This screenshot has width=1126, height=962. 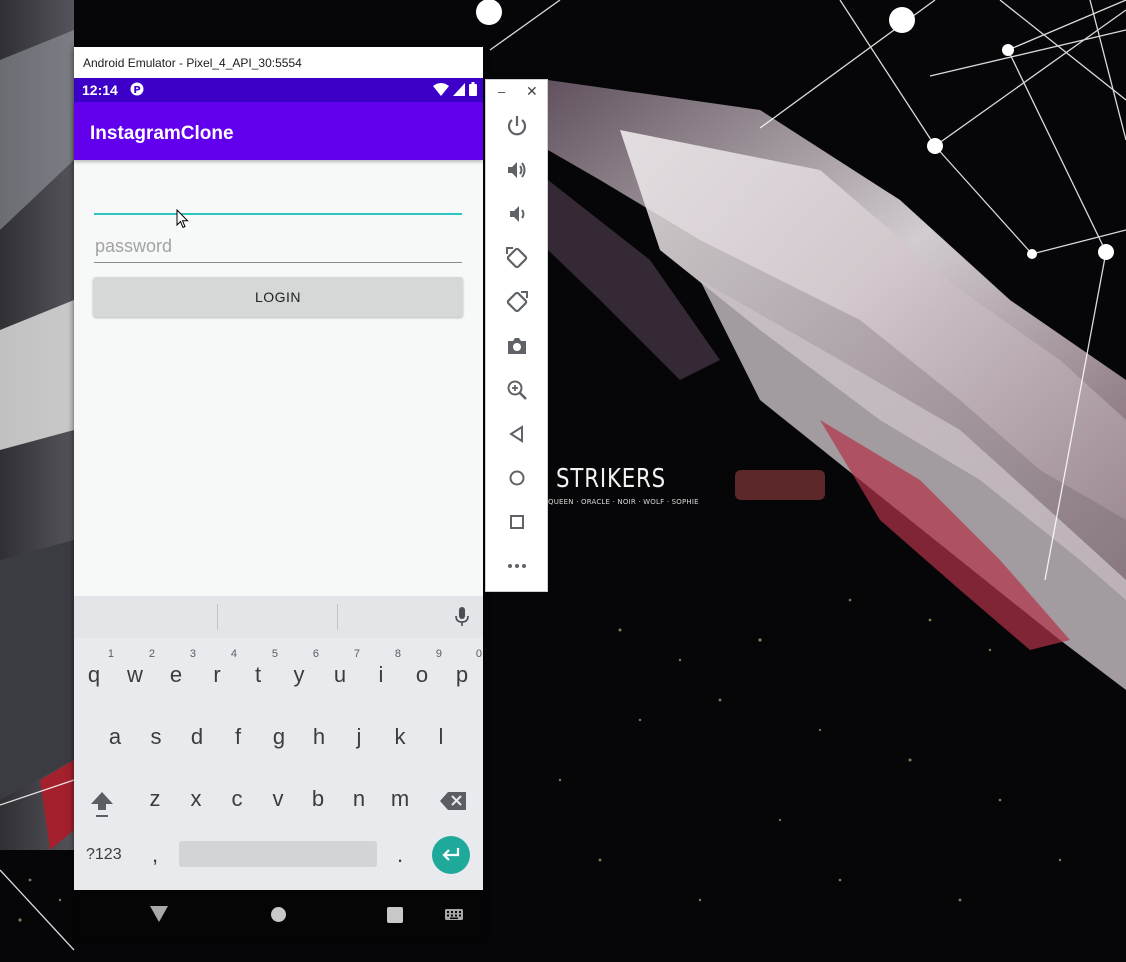 I want to click on key-i: i8, so click(x=382, y=670).